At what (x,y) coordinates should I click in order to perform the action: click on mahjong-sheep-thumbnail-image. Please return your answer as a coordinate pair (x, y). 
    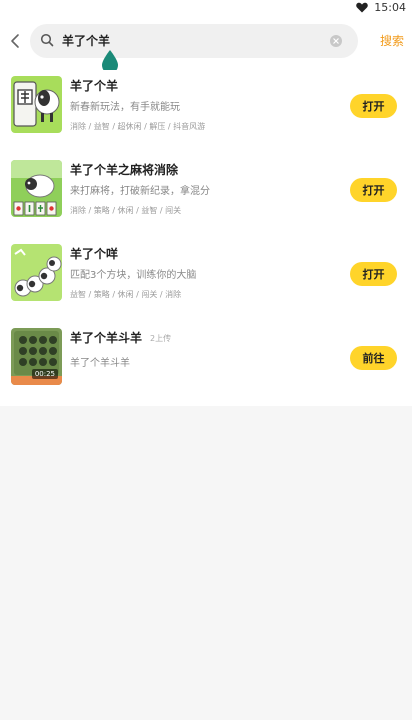
    Looking at the image, I should click on (36, 188).